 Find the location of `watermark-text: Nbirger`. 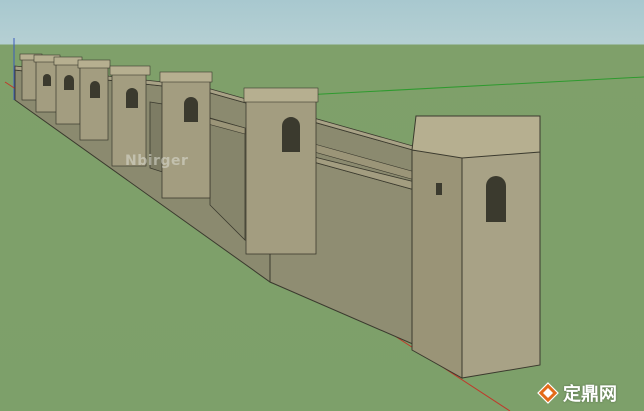

watermark-text: Nbirger is located at coordinates (157, 161).